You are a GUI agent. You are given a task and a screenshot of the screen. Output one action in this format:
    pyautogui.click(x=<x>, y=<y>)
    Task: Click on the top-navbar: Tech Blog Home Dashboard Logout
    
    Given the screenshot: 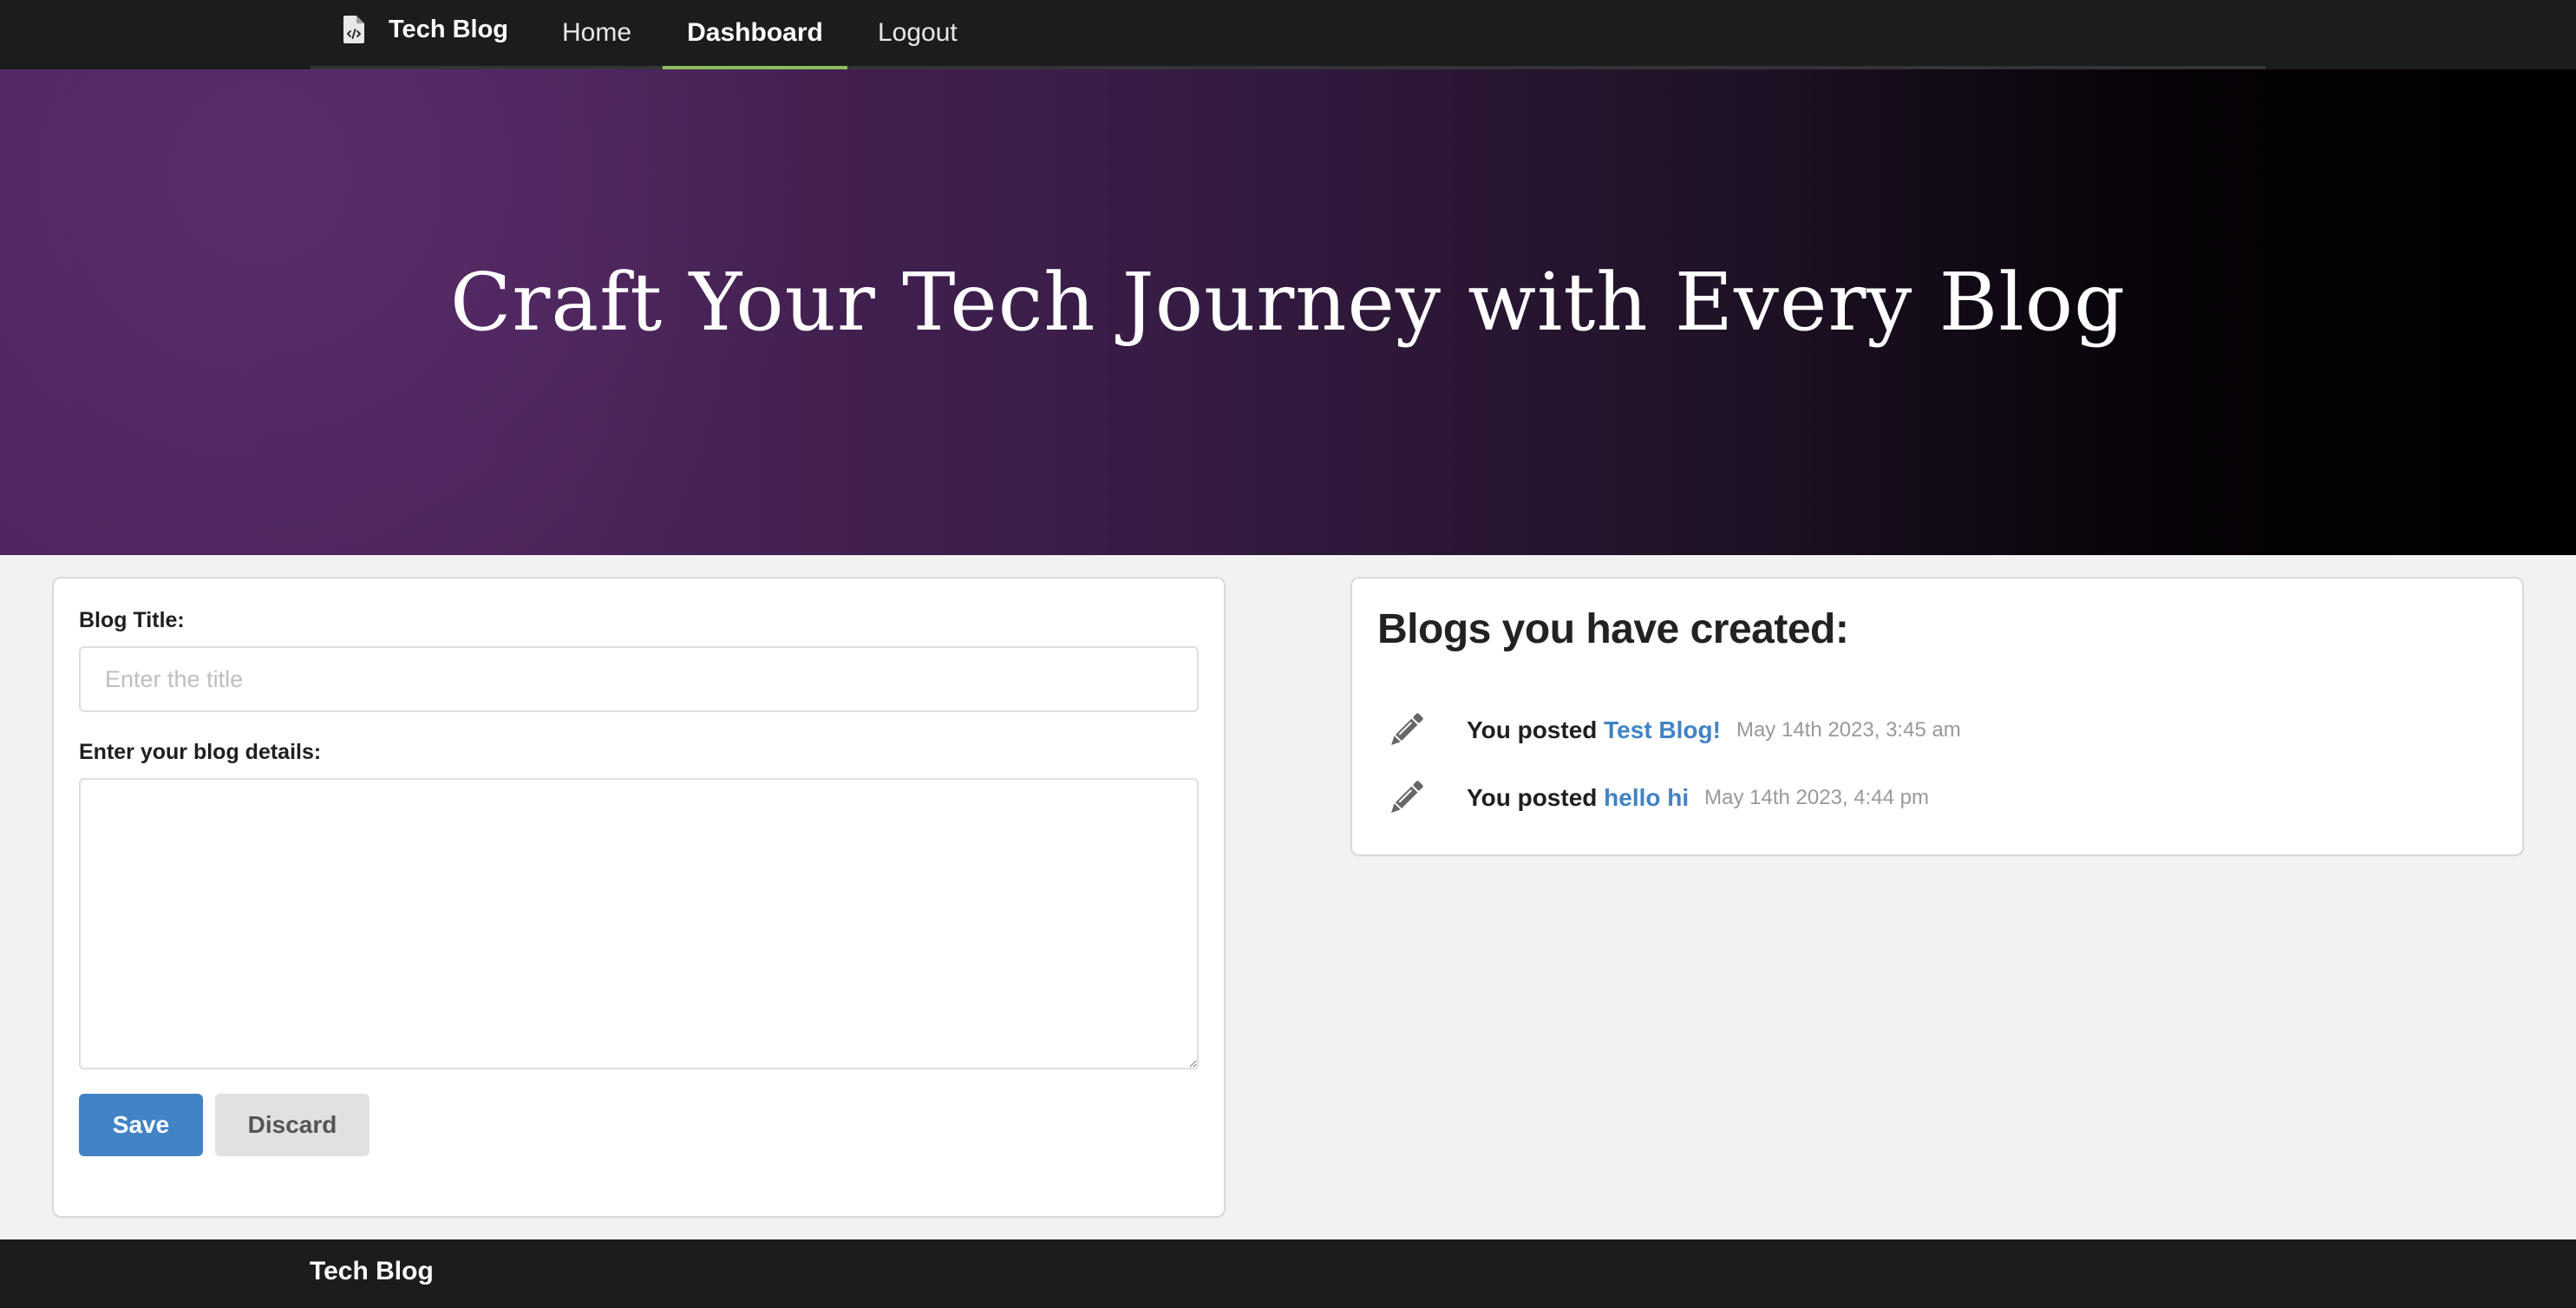 What is the action you would take?
    pyautogui.click(x=1288, y=35)
    